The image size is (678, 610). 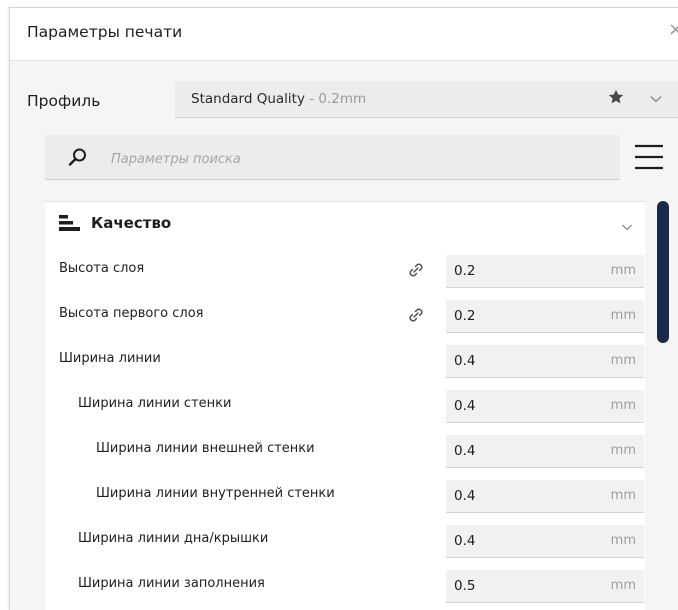 What do you see at coordinates (345, 315) in the screenshot?
I see `setting-row-initial-layer-height: Высота первого слоя 0.2 mm` at bounding box center [345, 315].